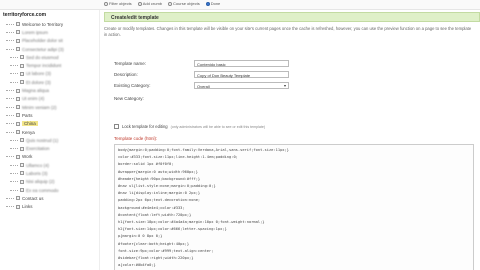  What do you see at coordinates (43, 65) in the screenshot?
I see `tree-item-label: Tempor incididunt` at bounding box center [43, 65].